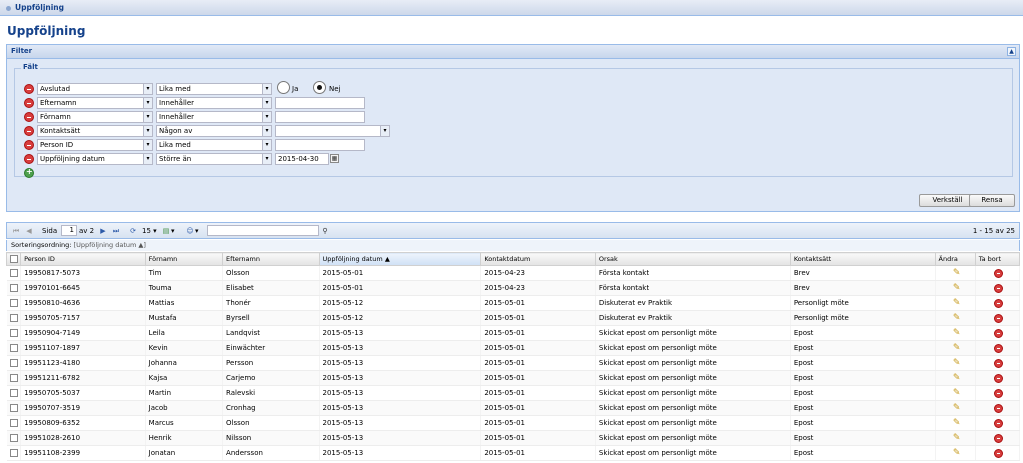  What do you see at coordinates (947, 200) in the screenshot?
I see `apply-button: Verkställ` at bounding box center [947, 200].